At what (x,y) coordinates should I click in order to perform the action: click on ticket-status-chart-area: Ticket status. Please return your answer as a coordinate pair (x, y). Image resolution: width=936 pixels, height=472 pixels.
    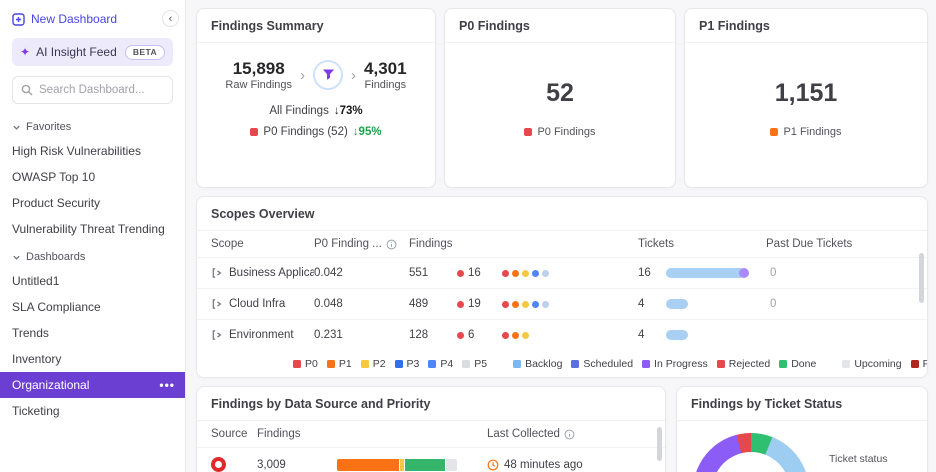
    Looking at the image, I should click on (802, 446).